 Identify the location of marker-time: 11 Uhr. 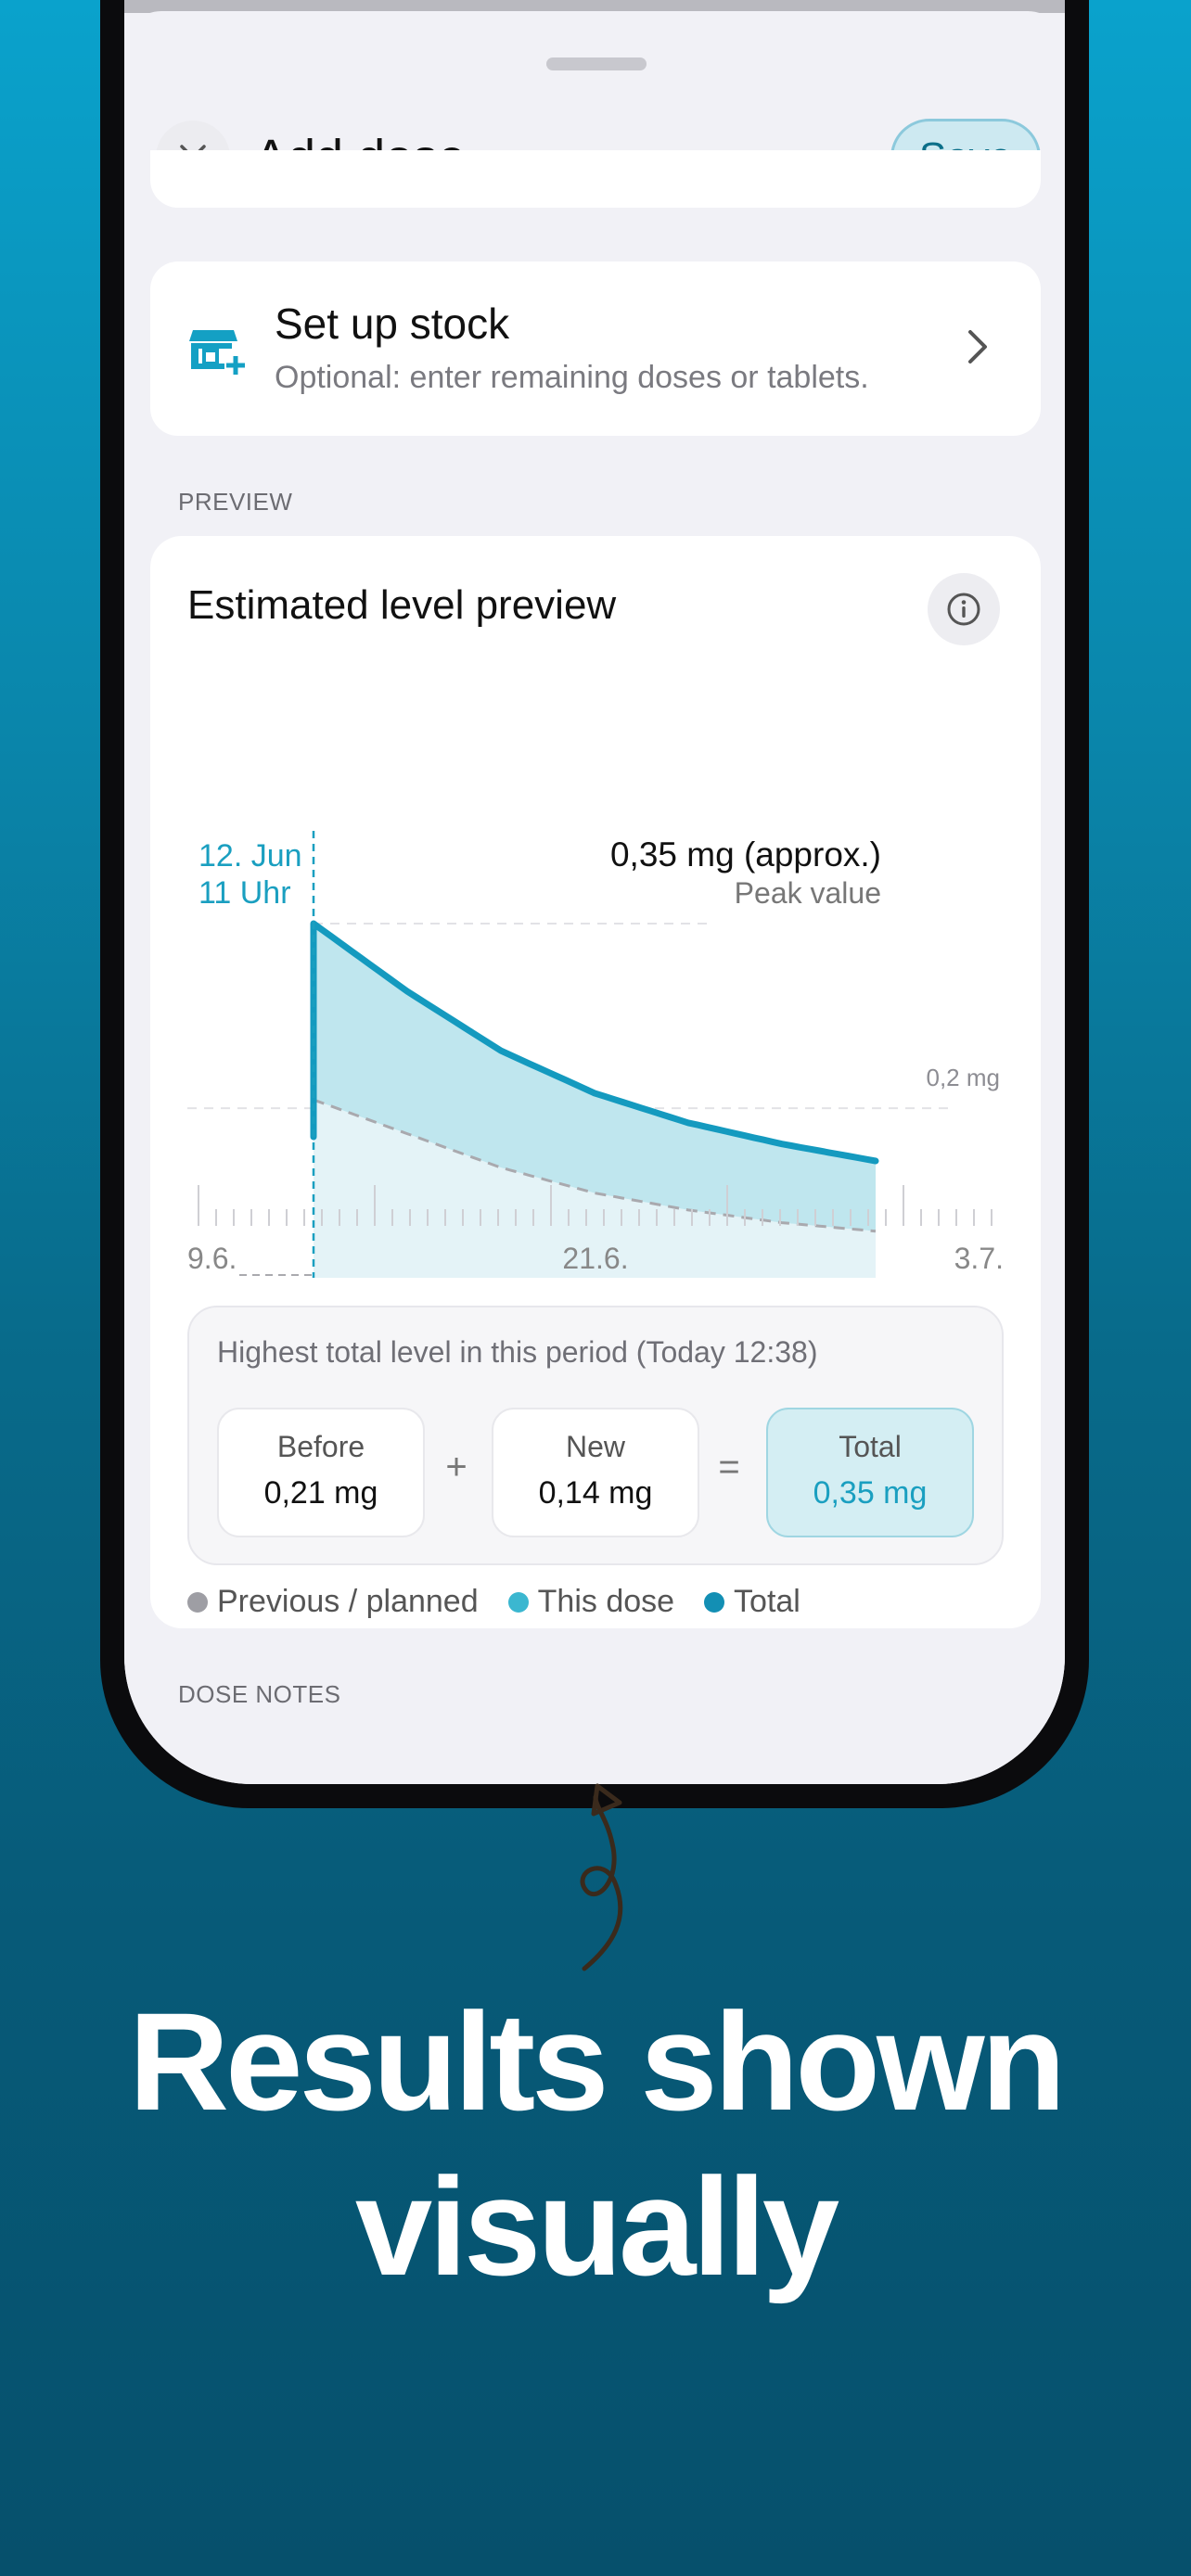
(245, 893).